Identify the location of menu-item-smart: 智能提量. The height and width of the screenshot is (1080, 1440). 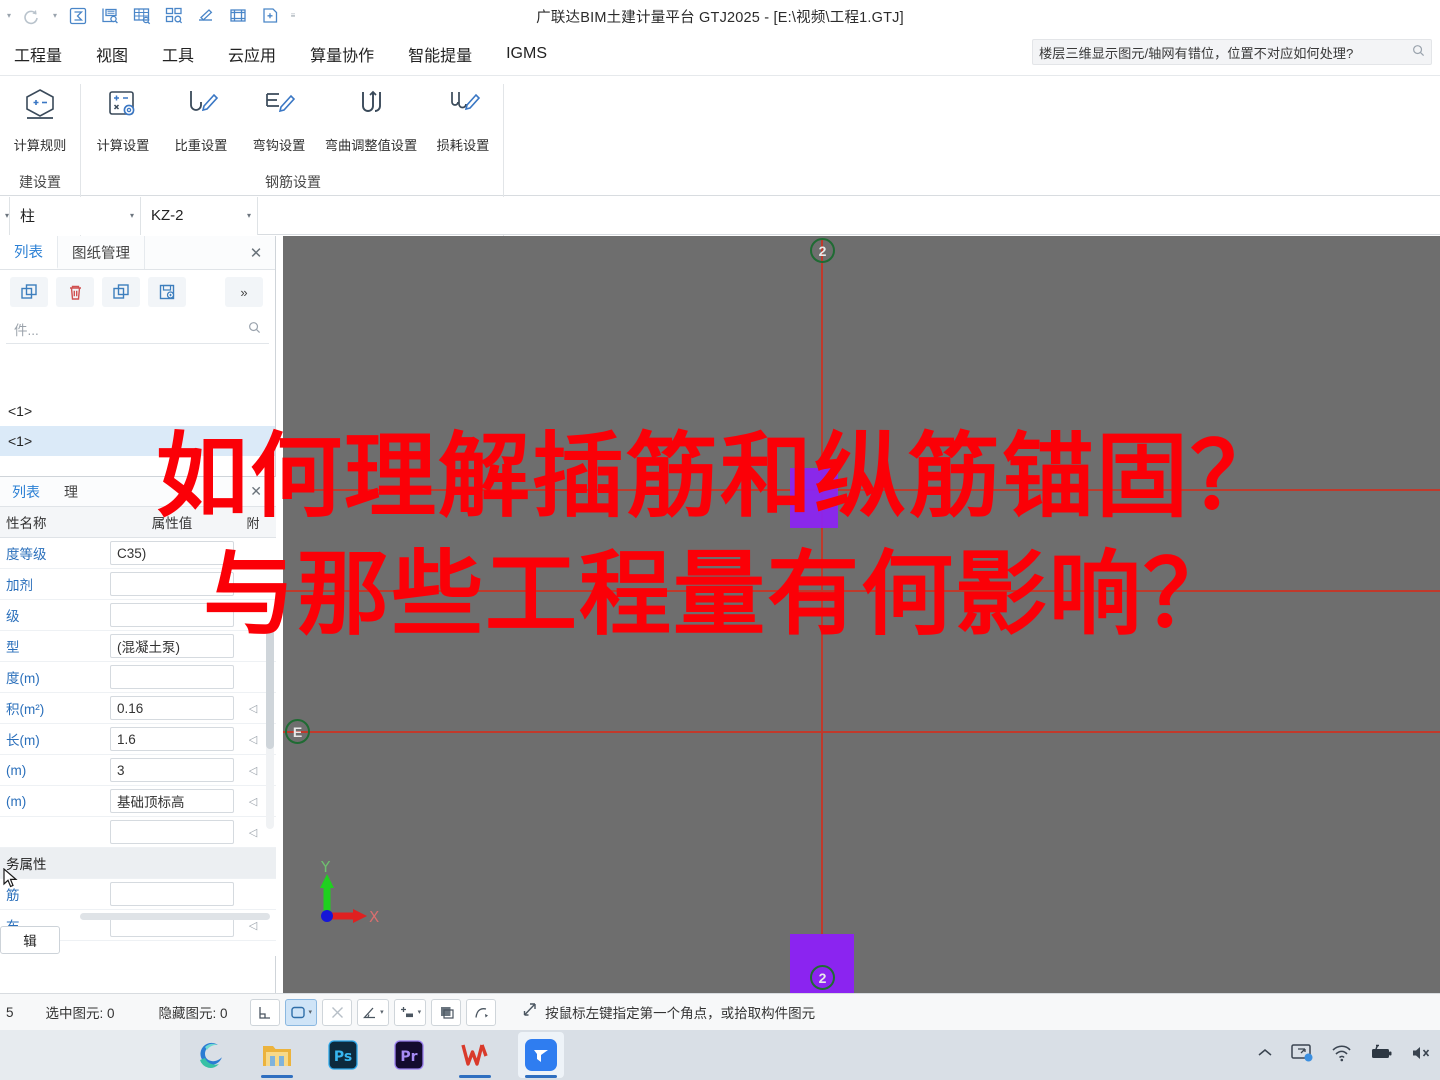
(440, 54).